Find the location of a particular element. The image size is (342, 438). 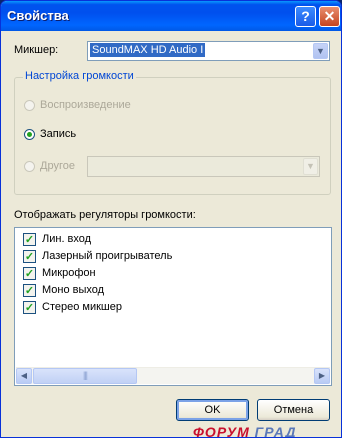

close-icon: ✕ is located at coordinates (329, 16).